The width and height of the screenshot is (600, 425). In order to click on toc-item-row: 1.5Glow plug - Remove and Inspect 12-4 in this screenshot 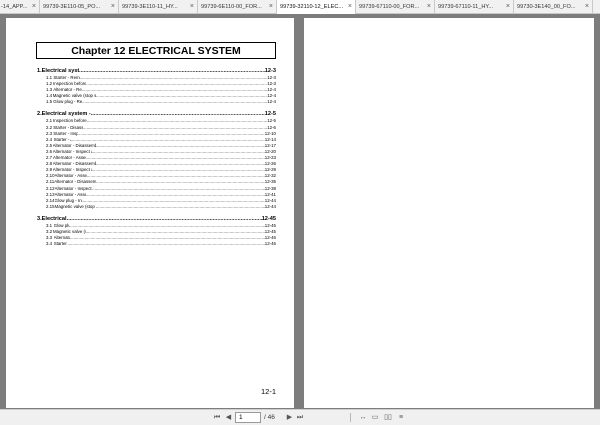, I will do `click(156, 102)`.